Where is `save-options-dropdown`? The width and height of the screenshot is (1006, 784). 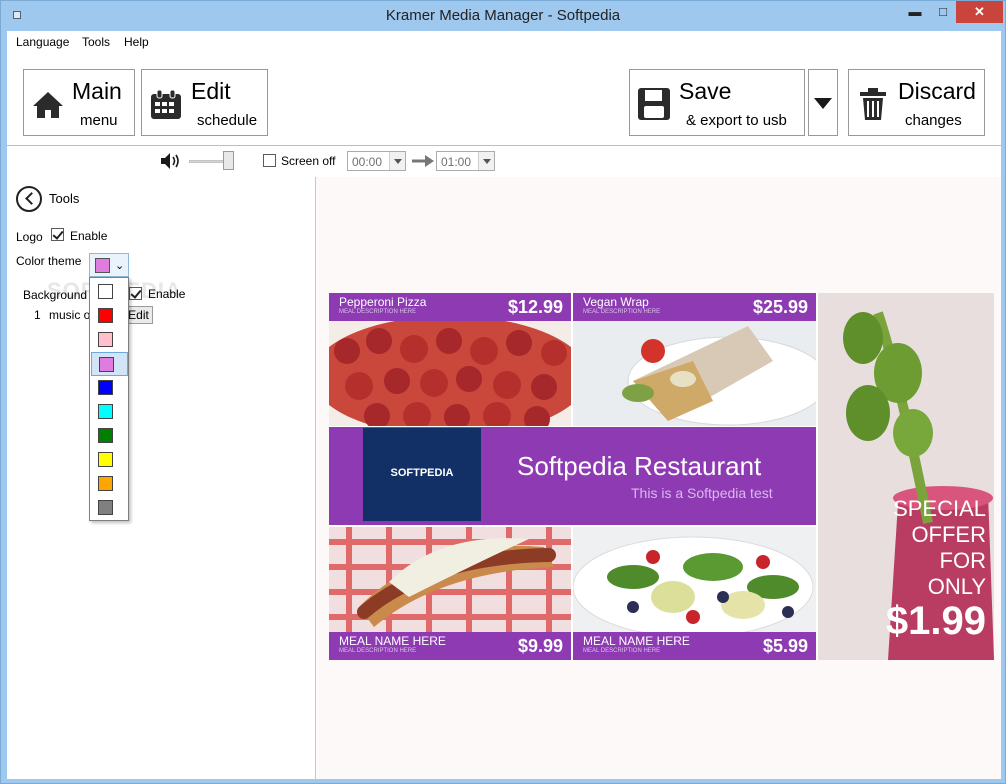 save-options-dropdown is located at coordinates (823, 102).